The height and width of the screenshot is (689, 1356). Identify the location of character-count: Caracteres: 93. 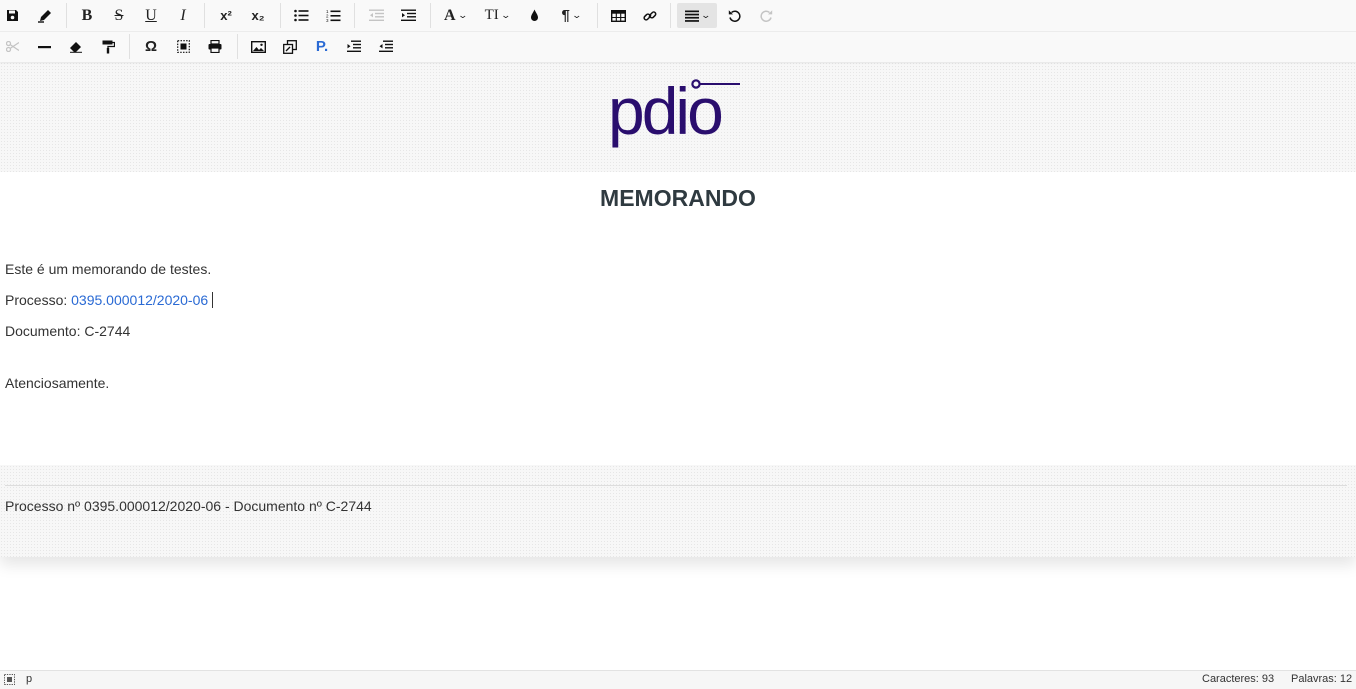
(1238, 679).